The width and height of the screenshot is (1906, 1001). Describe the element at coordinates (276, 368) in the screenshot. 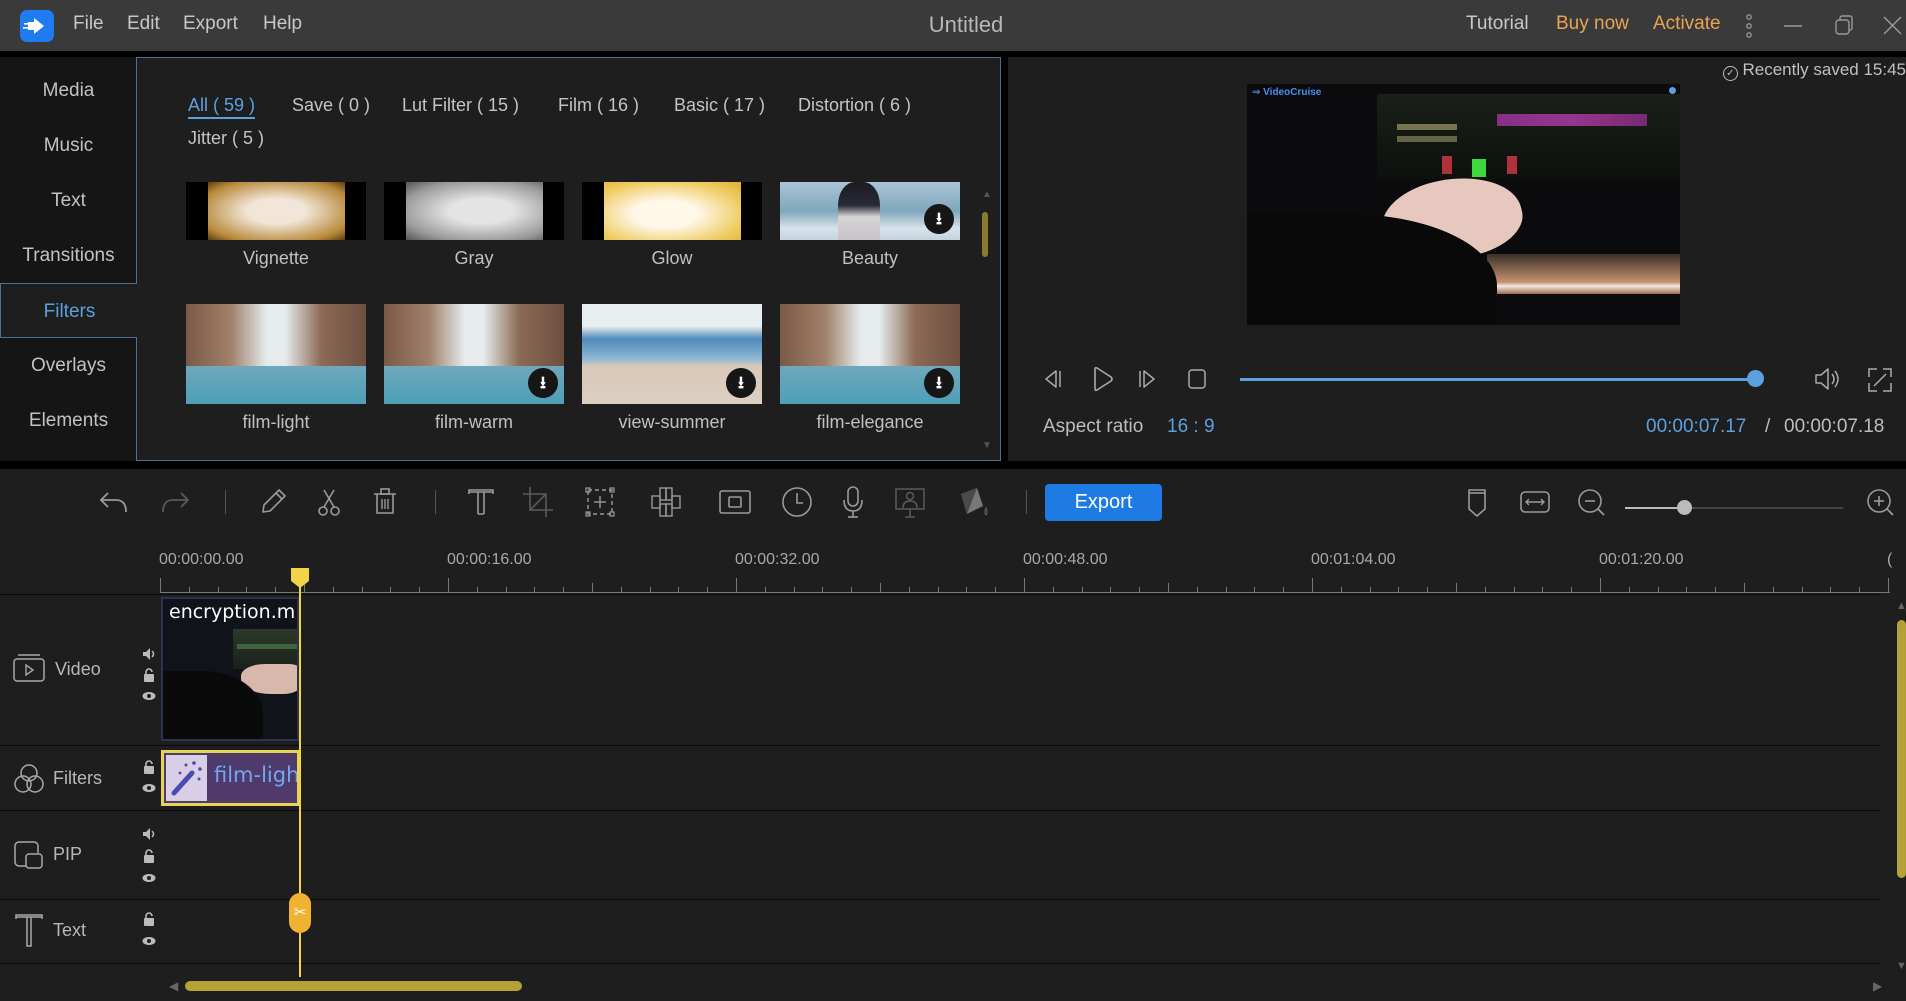

I see `filter-item-film-light: film-light` at that location.